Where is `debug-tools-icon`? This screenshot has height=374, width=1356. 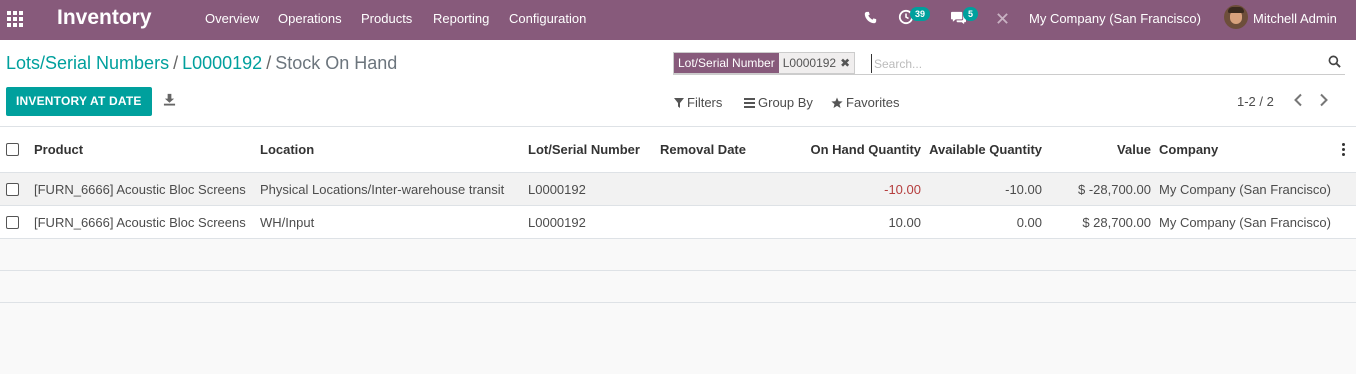
debug-tools-icon is located at coordinates (1002, 20).